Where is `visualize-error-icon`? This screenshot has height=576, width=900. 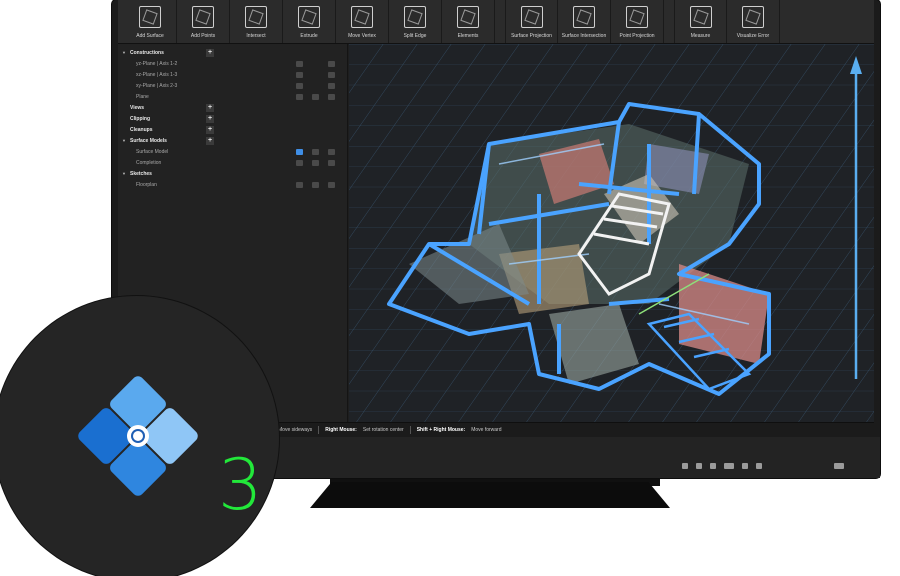 visualize-error-icon is located at coordinates (753, 17).